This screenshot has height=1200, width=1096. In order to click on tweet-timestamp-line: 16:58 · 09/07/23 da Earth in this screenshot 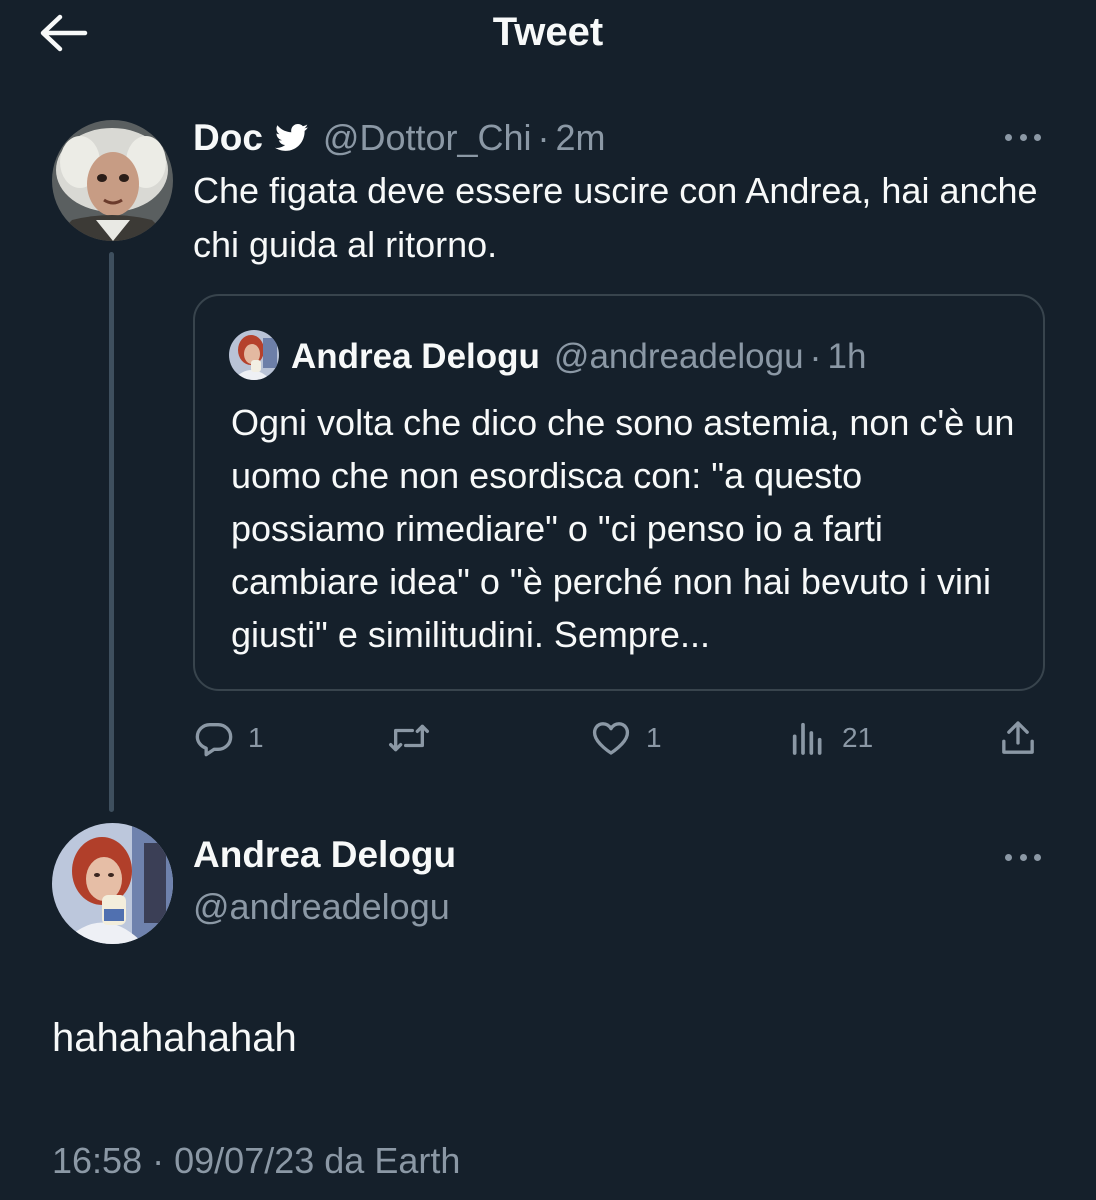, I will do `click(256, 1161)`.